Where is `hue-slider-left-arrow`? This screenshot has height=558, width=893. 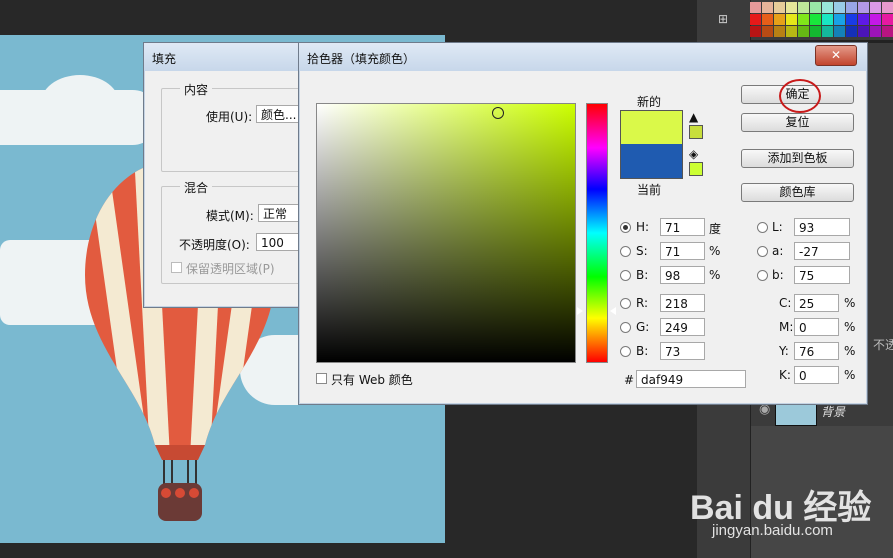
hue-slider-left-arrow is located at coordinates (580, 311).